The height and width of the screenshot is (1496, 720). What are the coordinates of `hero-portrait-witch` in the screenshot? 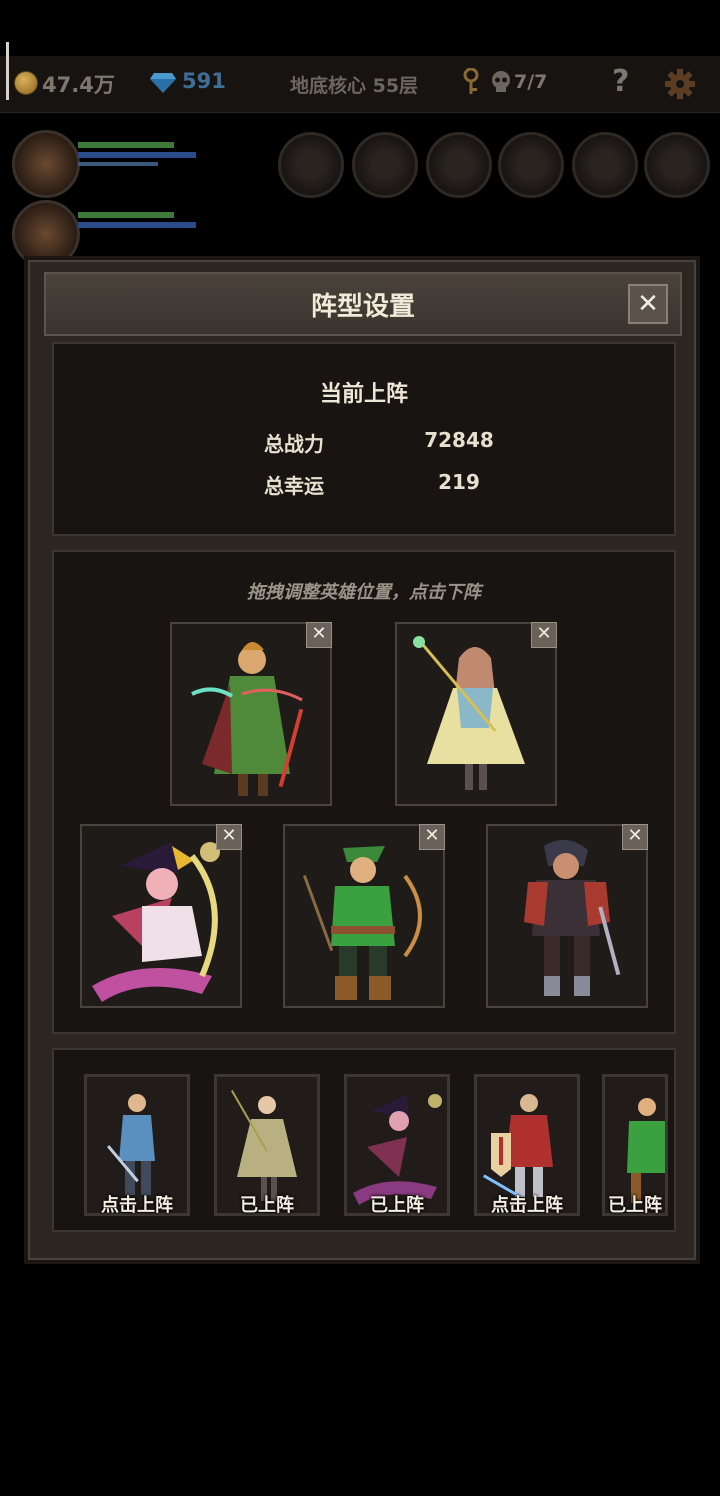 It's located at (156, 922).